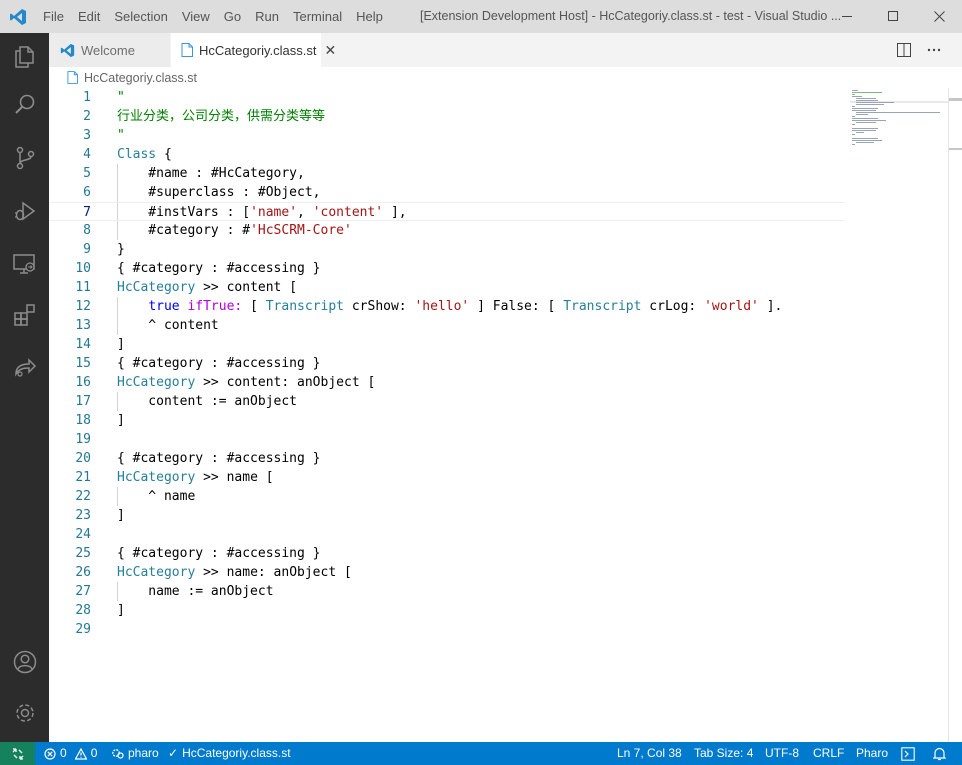 The width and height of the screenshot is (962, 765). I want to click on close-icon, so click(939, 16).